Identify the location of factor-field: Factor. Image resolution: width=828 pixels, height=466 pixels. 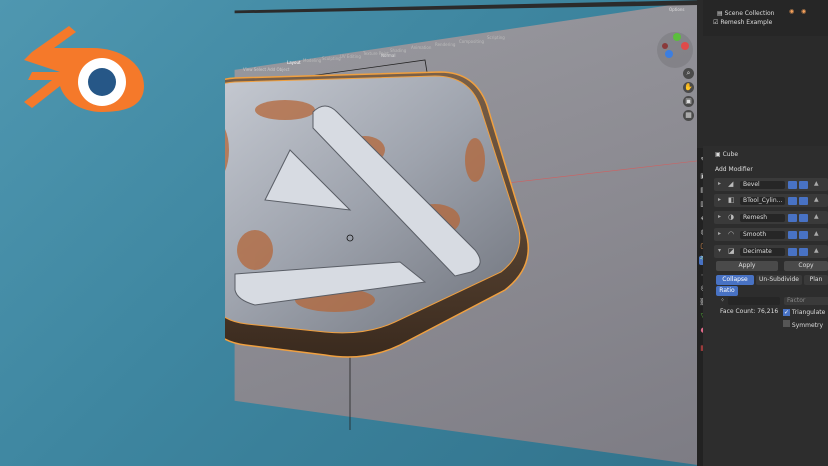
(806, 301).